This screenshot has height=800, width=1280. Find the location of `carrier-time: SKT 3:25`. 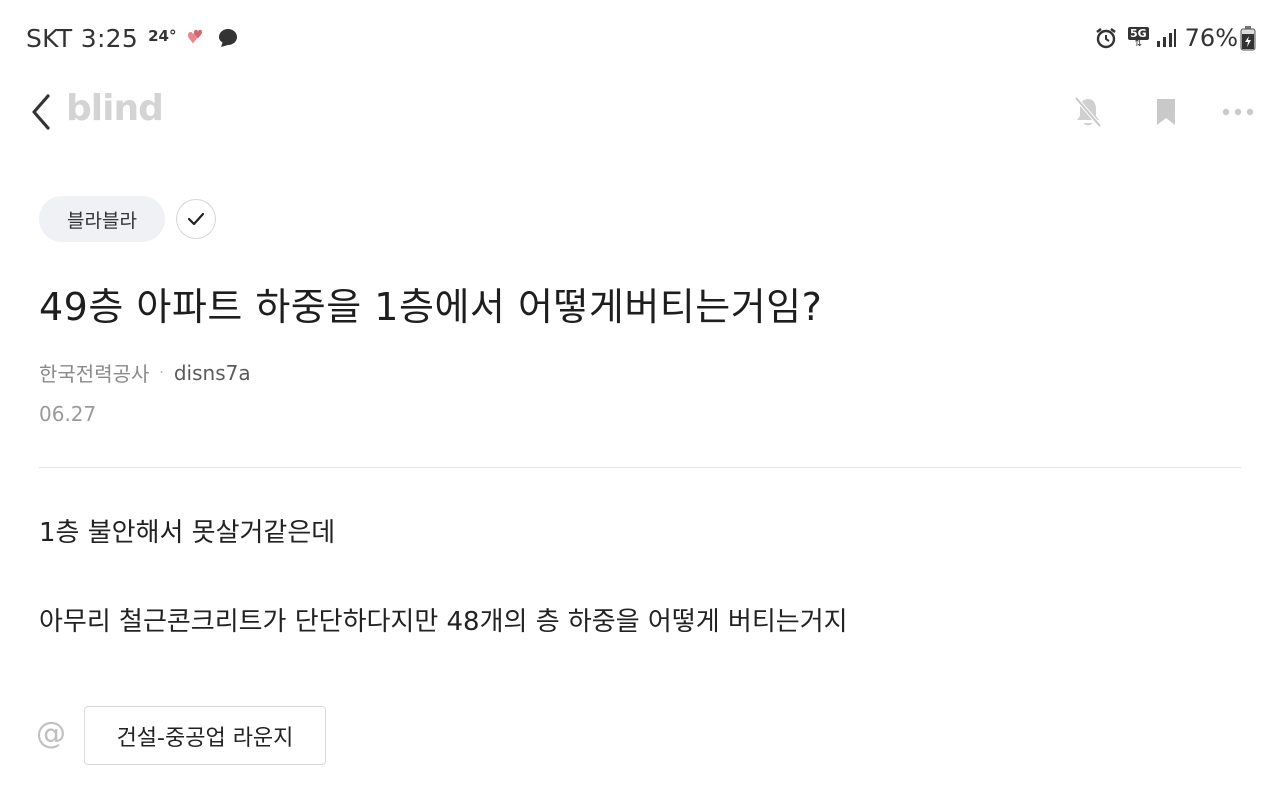

carrier-time: SKT 3:25 is located at coordinates (82, 38).